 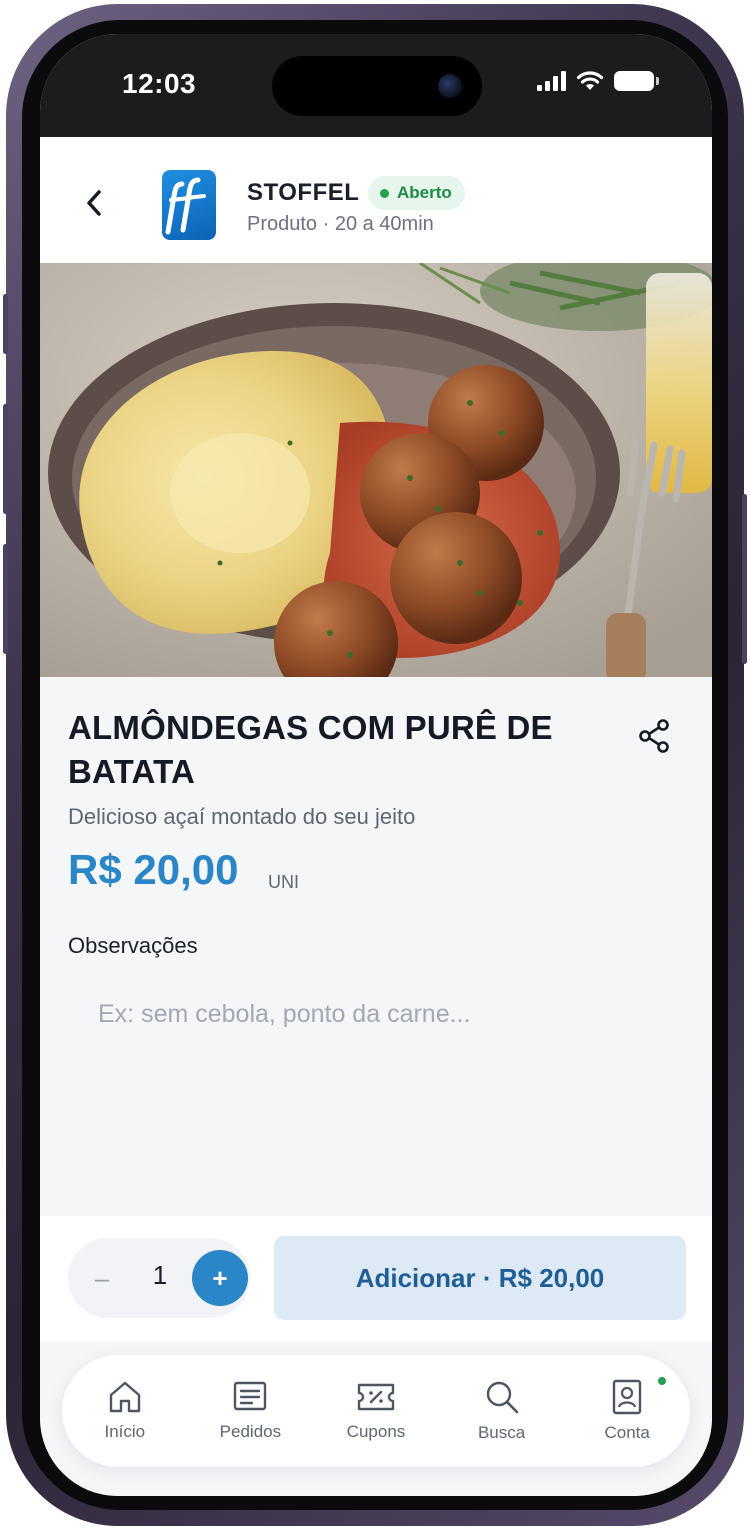 What do you see at coordinates (153, 869) in the screenshot?
I see `product-price: R$ 20,00` at bounding box center [153, 869].